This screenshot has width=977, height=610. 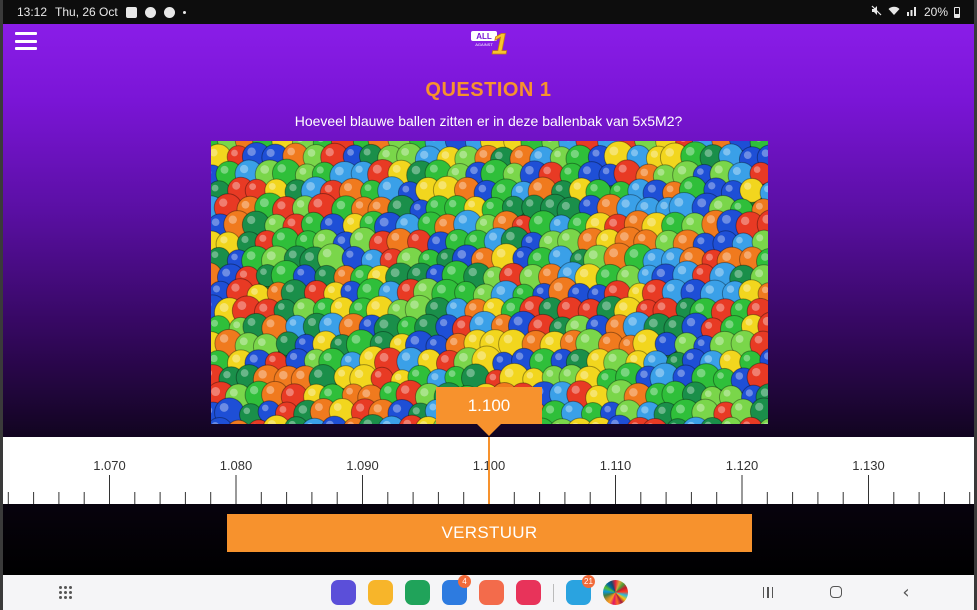 I want to click on wifi-icon, so click(x=894, y=12).